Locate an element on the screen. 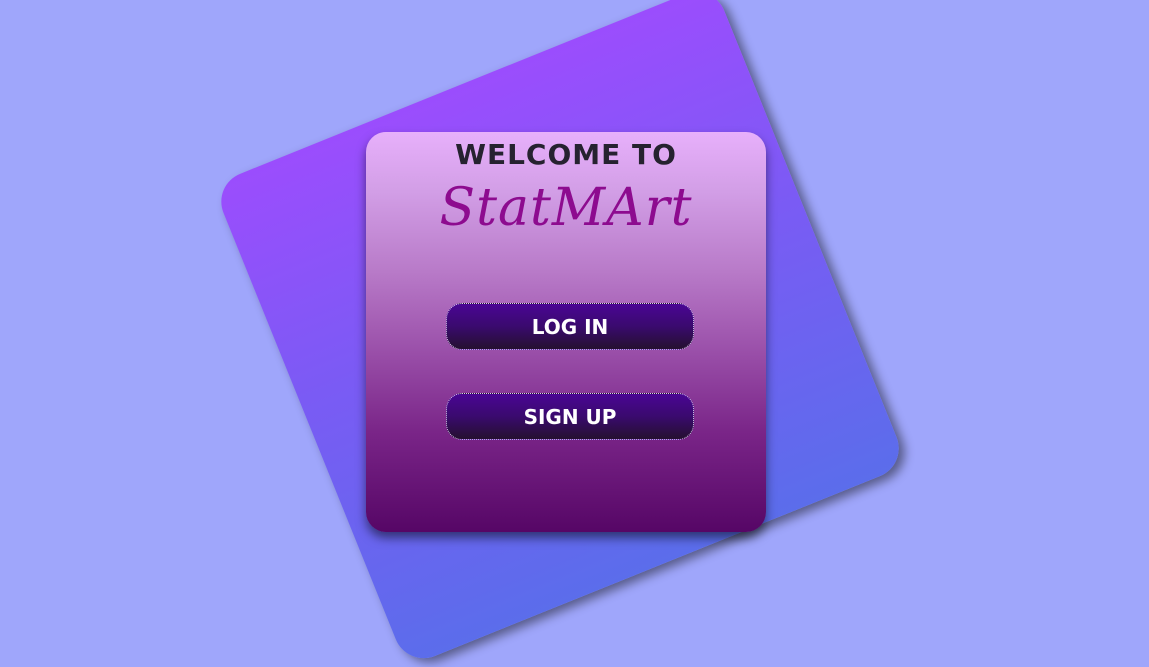 This screenshot has height=667, width=1149. brand-logo-text: StatMArt is located at coordinates (566, 208).